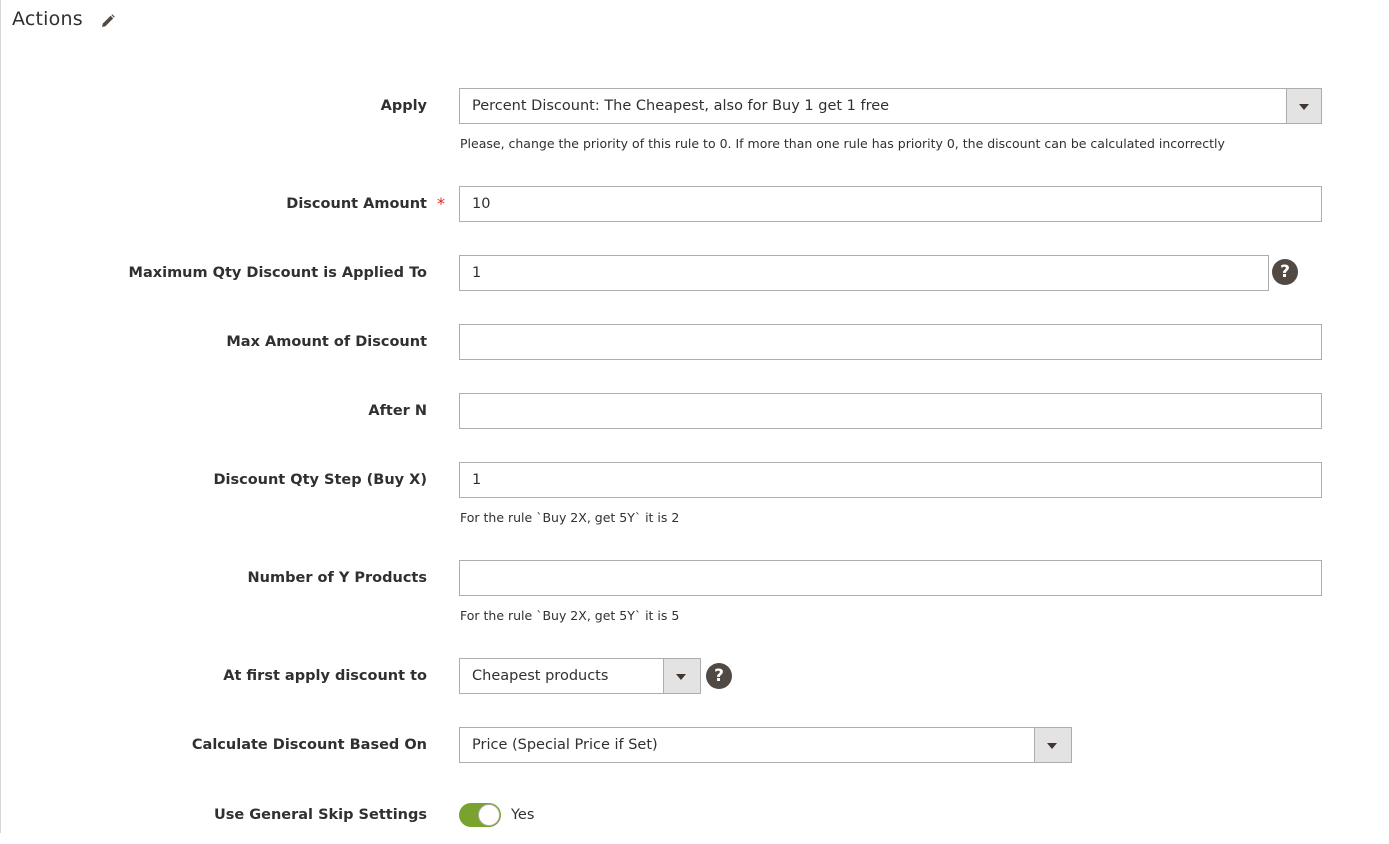 The width and height of the screenshot is (1389, 844). Describe the element at coordinates (277, 273) in the screenshot. I see `max-qty-label: Maximum Qty Discount is Applied To` at that location.